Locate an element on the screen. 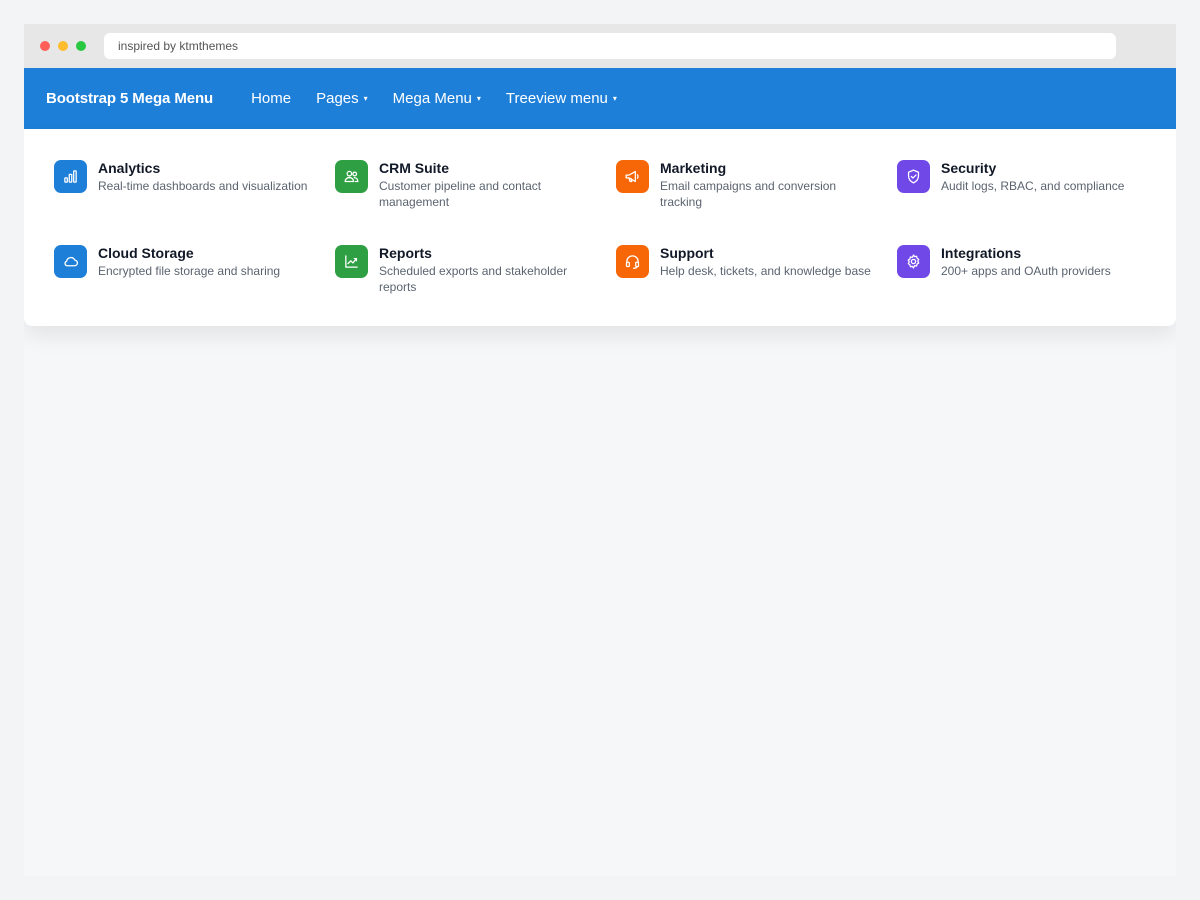 The width and height of the screenshot is (1200, 900). mega-menu-item-description: Email campaigns and conversion tracking is located at coordinates (748, 194).